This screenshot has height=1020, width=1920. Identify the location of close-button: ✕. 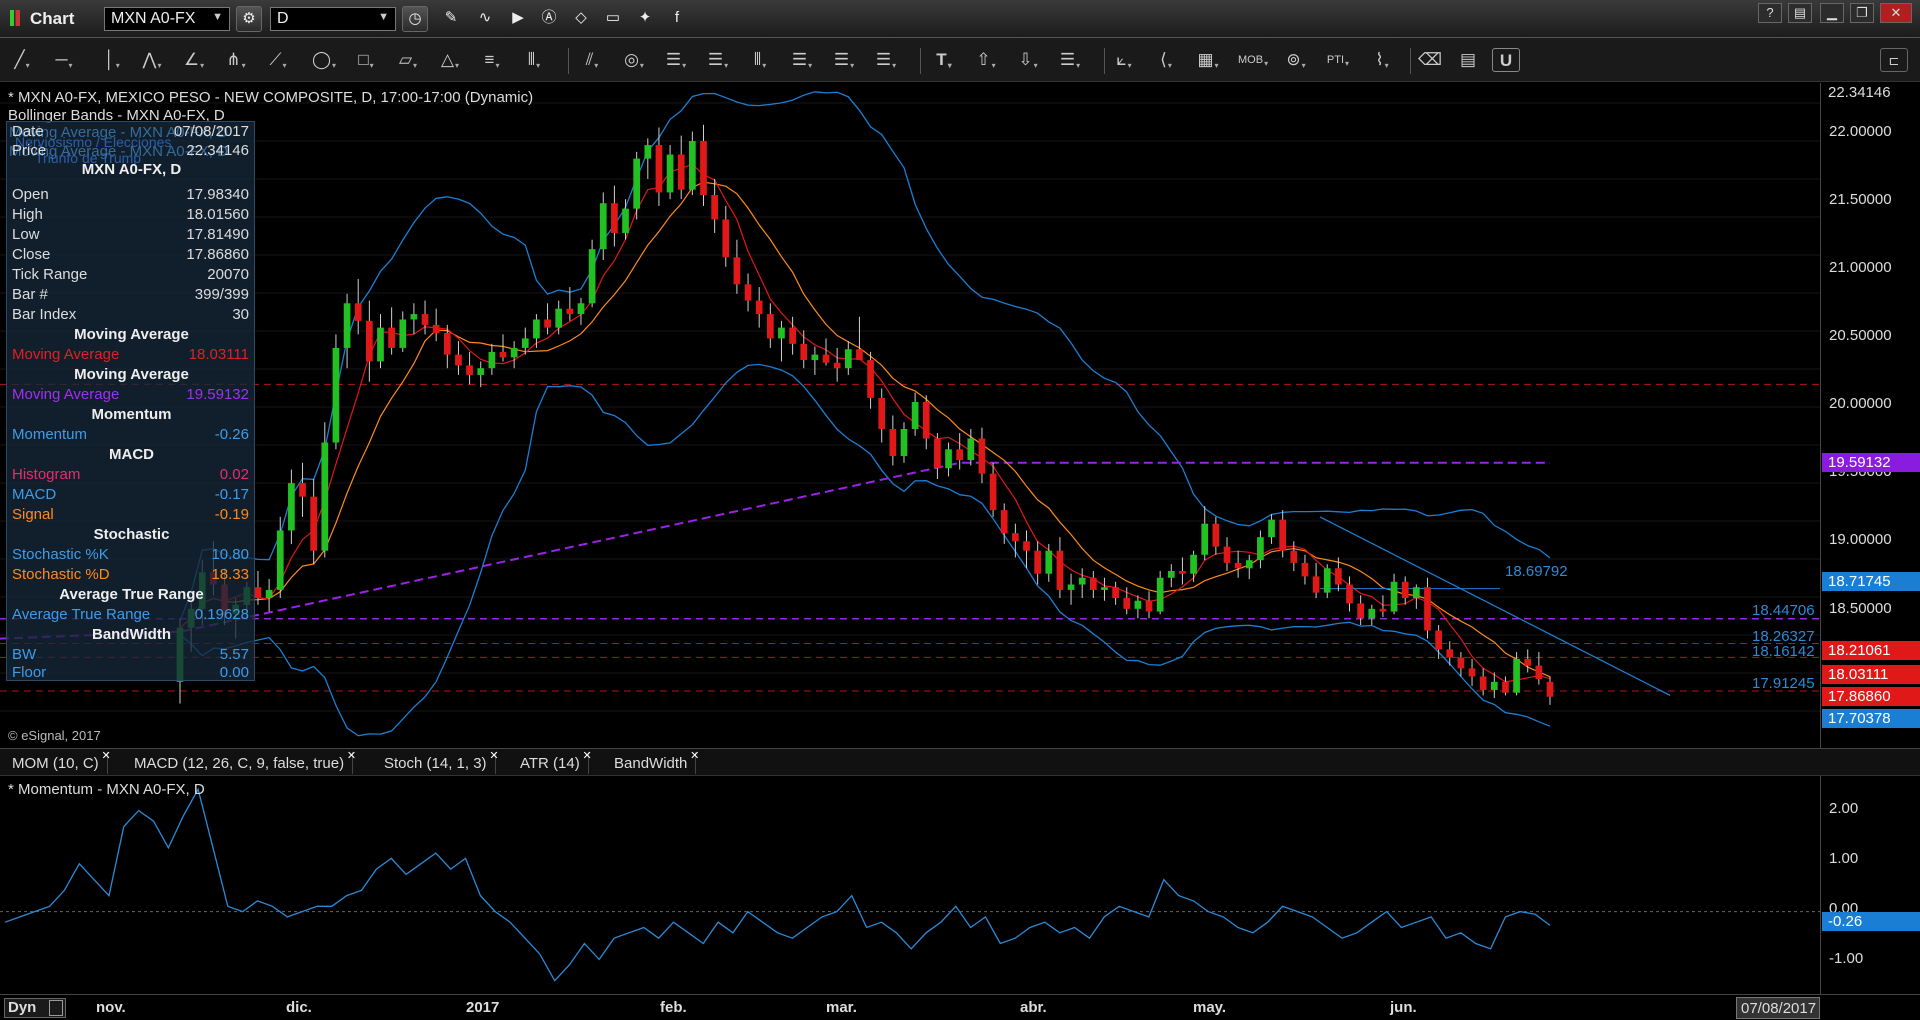
(1896, 13).